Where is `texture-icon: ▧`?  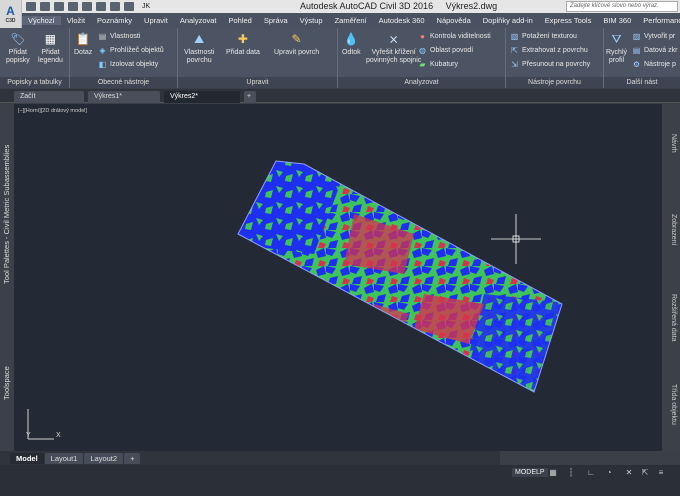
texture-icon: ▧ is located at coordinates (514, 36).